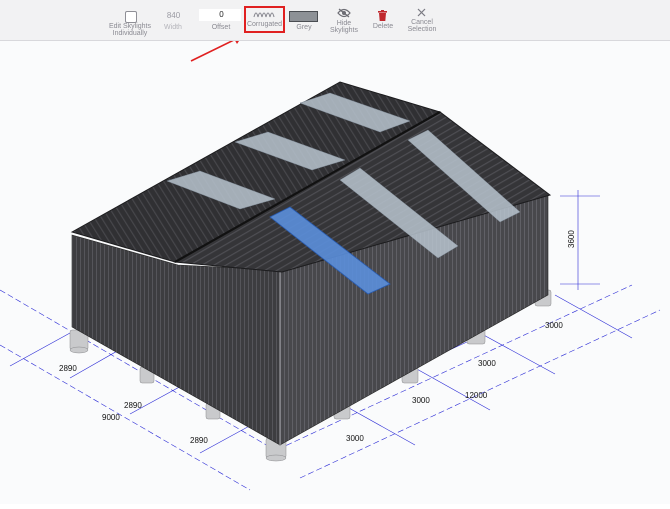 The image size is (670, 509). Describe the element at coordinates (221, 27) in the screenshot. I see `offset-label: Offset` at that location.